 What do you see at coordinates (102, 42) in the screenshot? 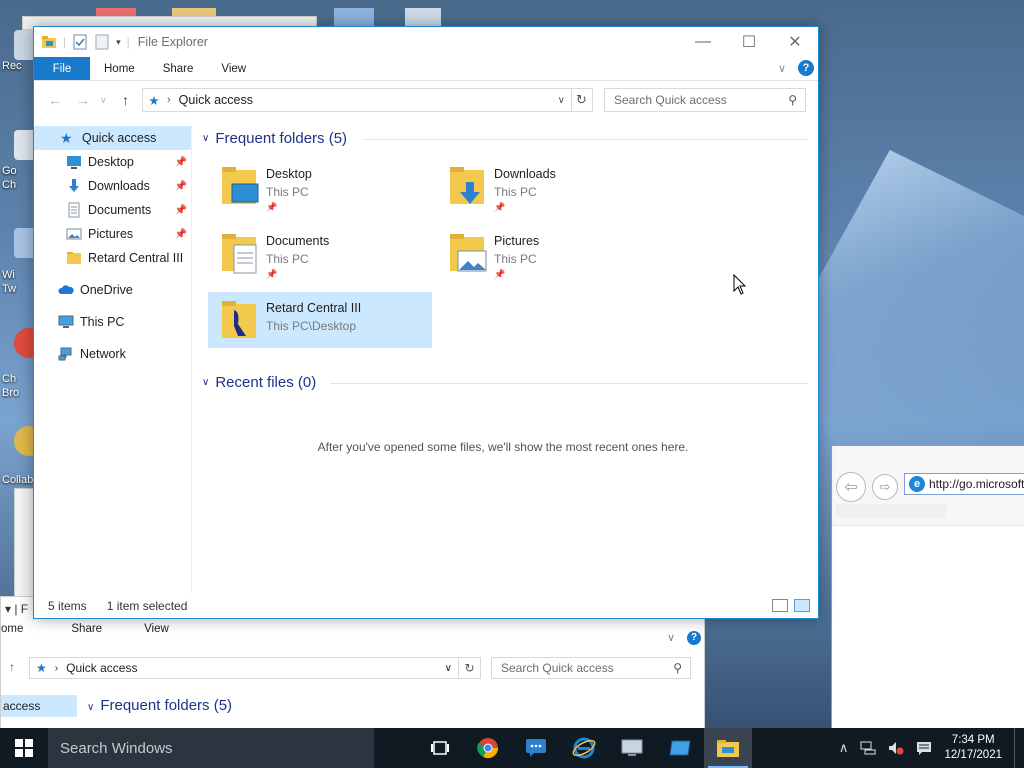
I see `new-folder-icon` at bounding box center [102, 42].